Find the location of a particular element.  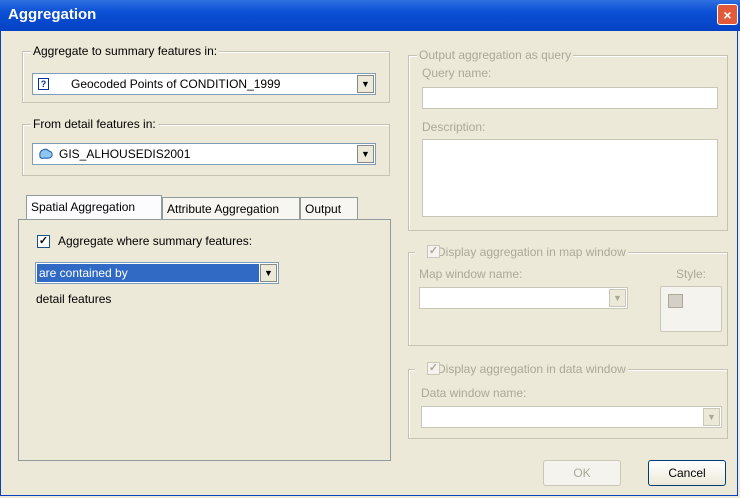

data-window-select: ▼ is located at coordinates (571, 417).